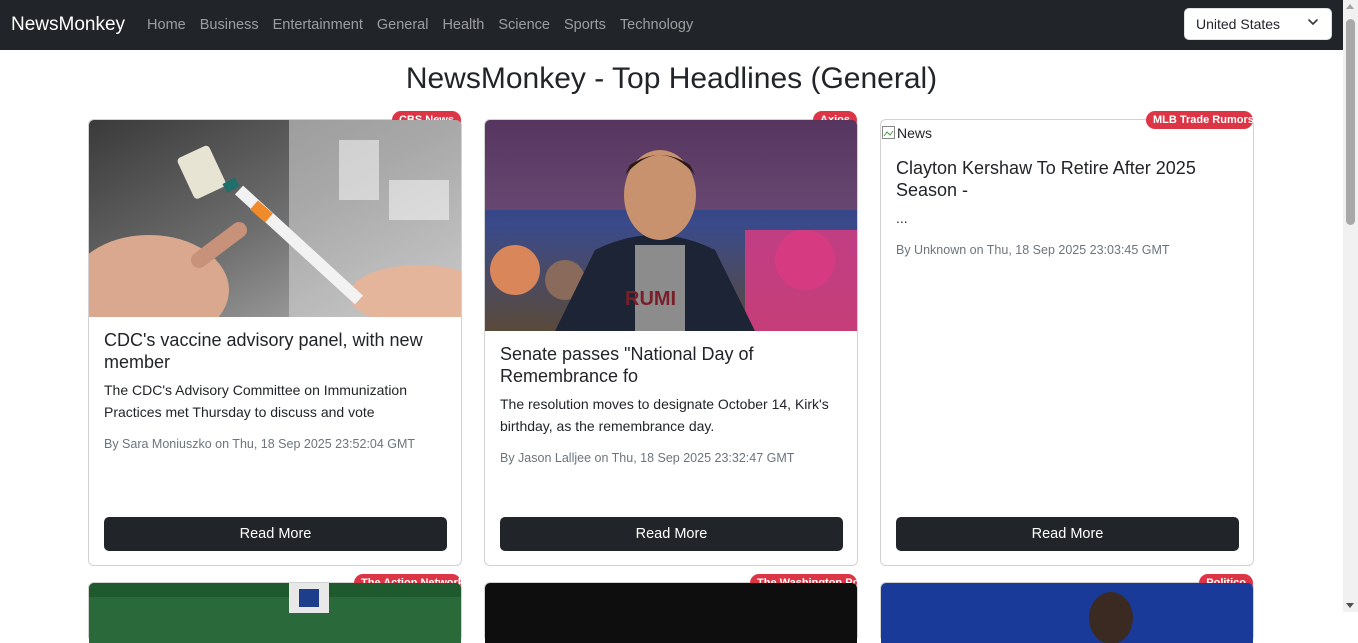 The height and width of the screenshot is (643, 1358). I want to click on source-badge: MLB Trade Rumors, so click(1199, 120).